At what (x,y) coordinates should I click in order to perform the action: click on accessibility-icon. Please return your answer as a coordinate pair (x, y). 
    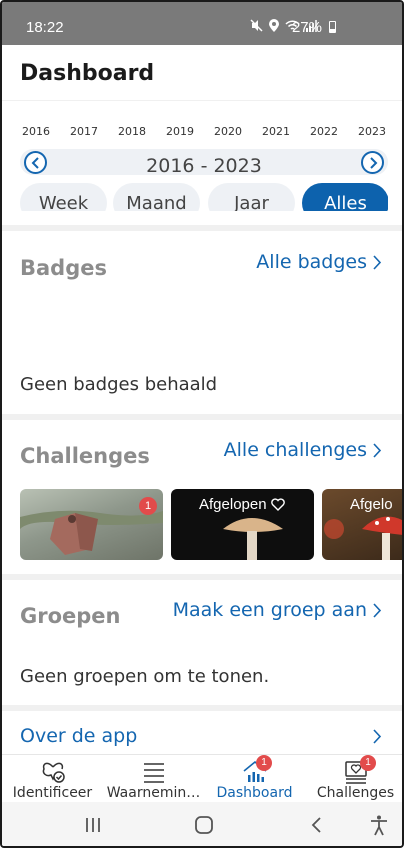
    Looking at the image, I should click on (379, 825).